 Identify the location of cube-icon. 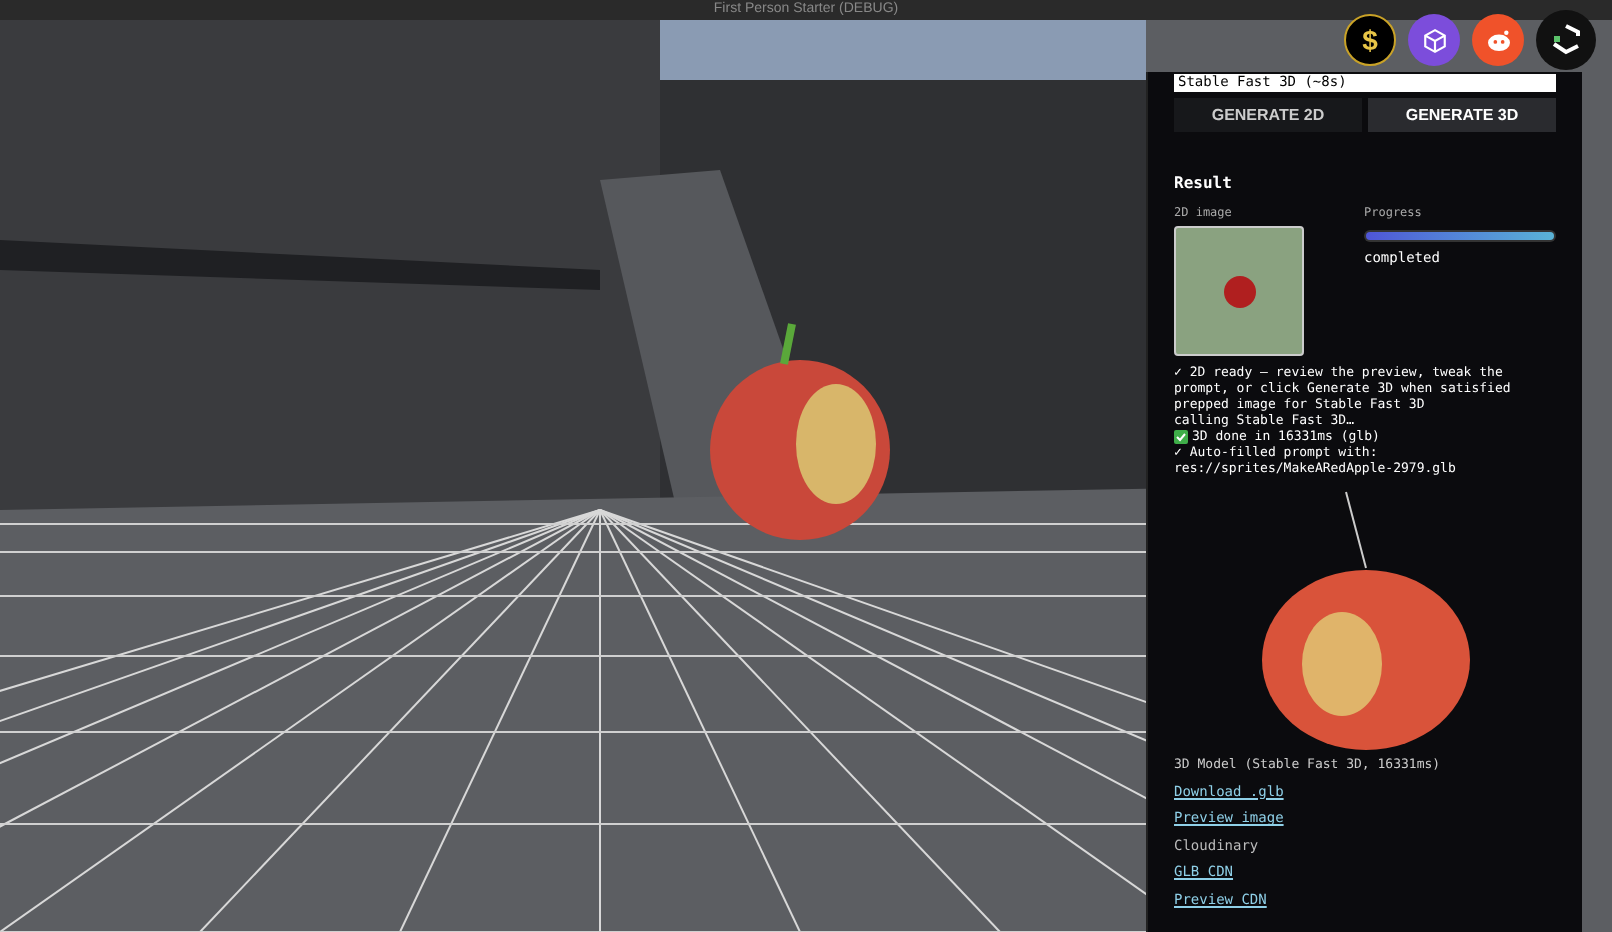
(1434, 40).